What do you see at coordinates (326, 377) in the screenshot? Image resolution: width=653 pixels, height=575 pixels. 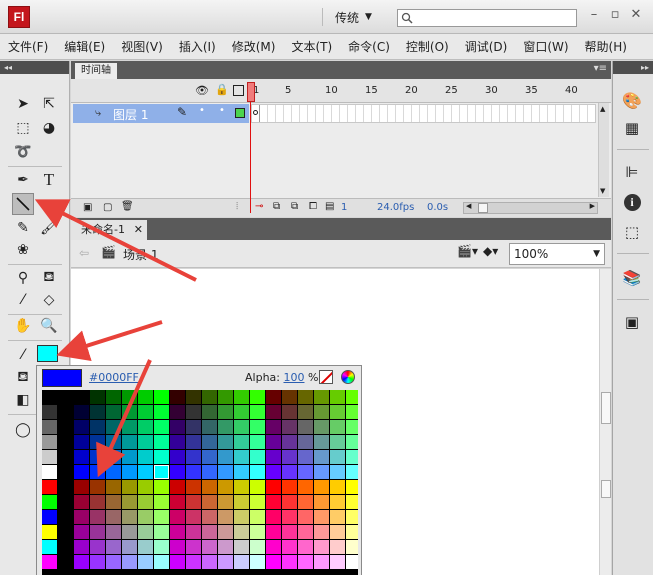 I see `no-color-icon` at bounding box center [326, 377].